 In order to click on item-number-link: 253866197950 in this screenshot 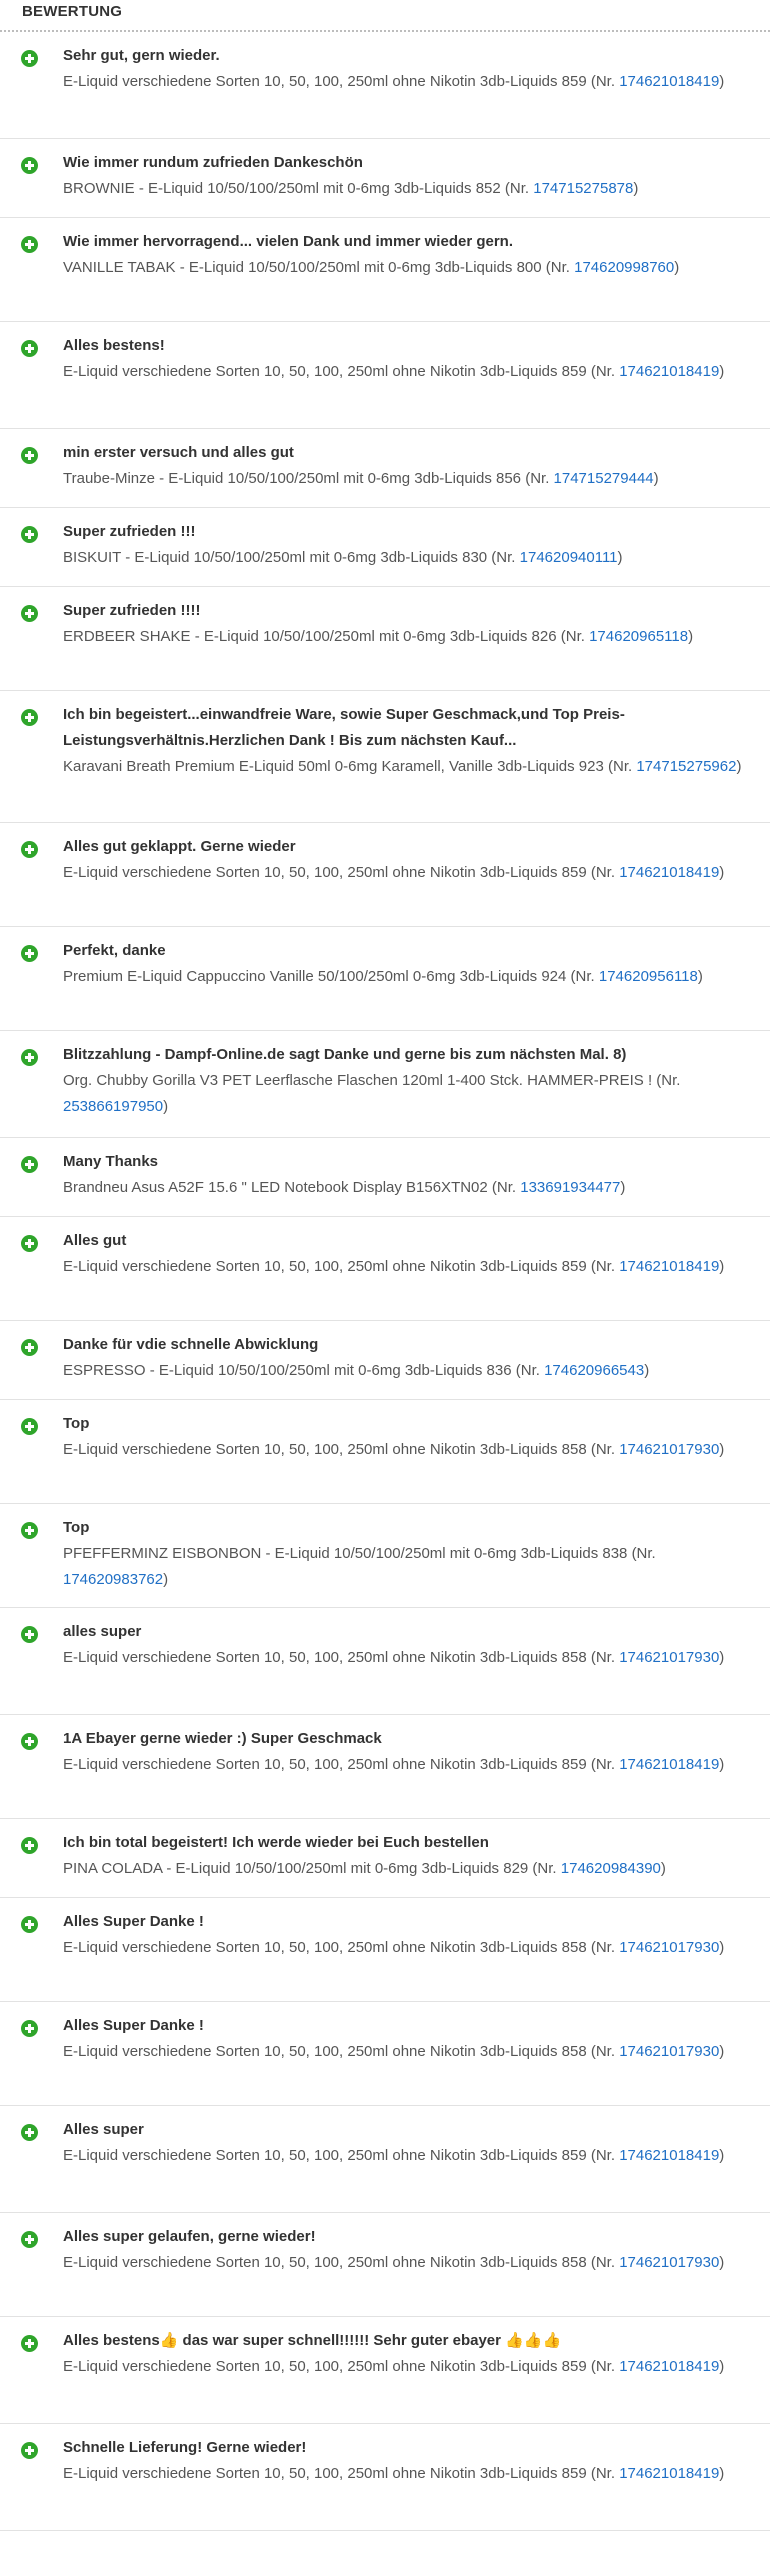, I will do `click(113, 1106)`.